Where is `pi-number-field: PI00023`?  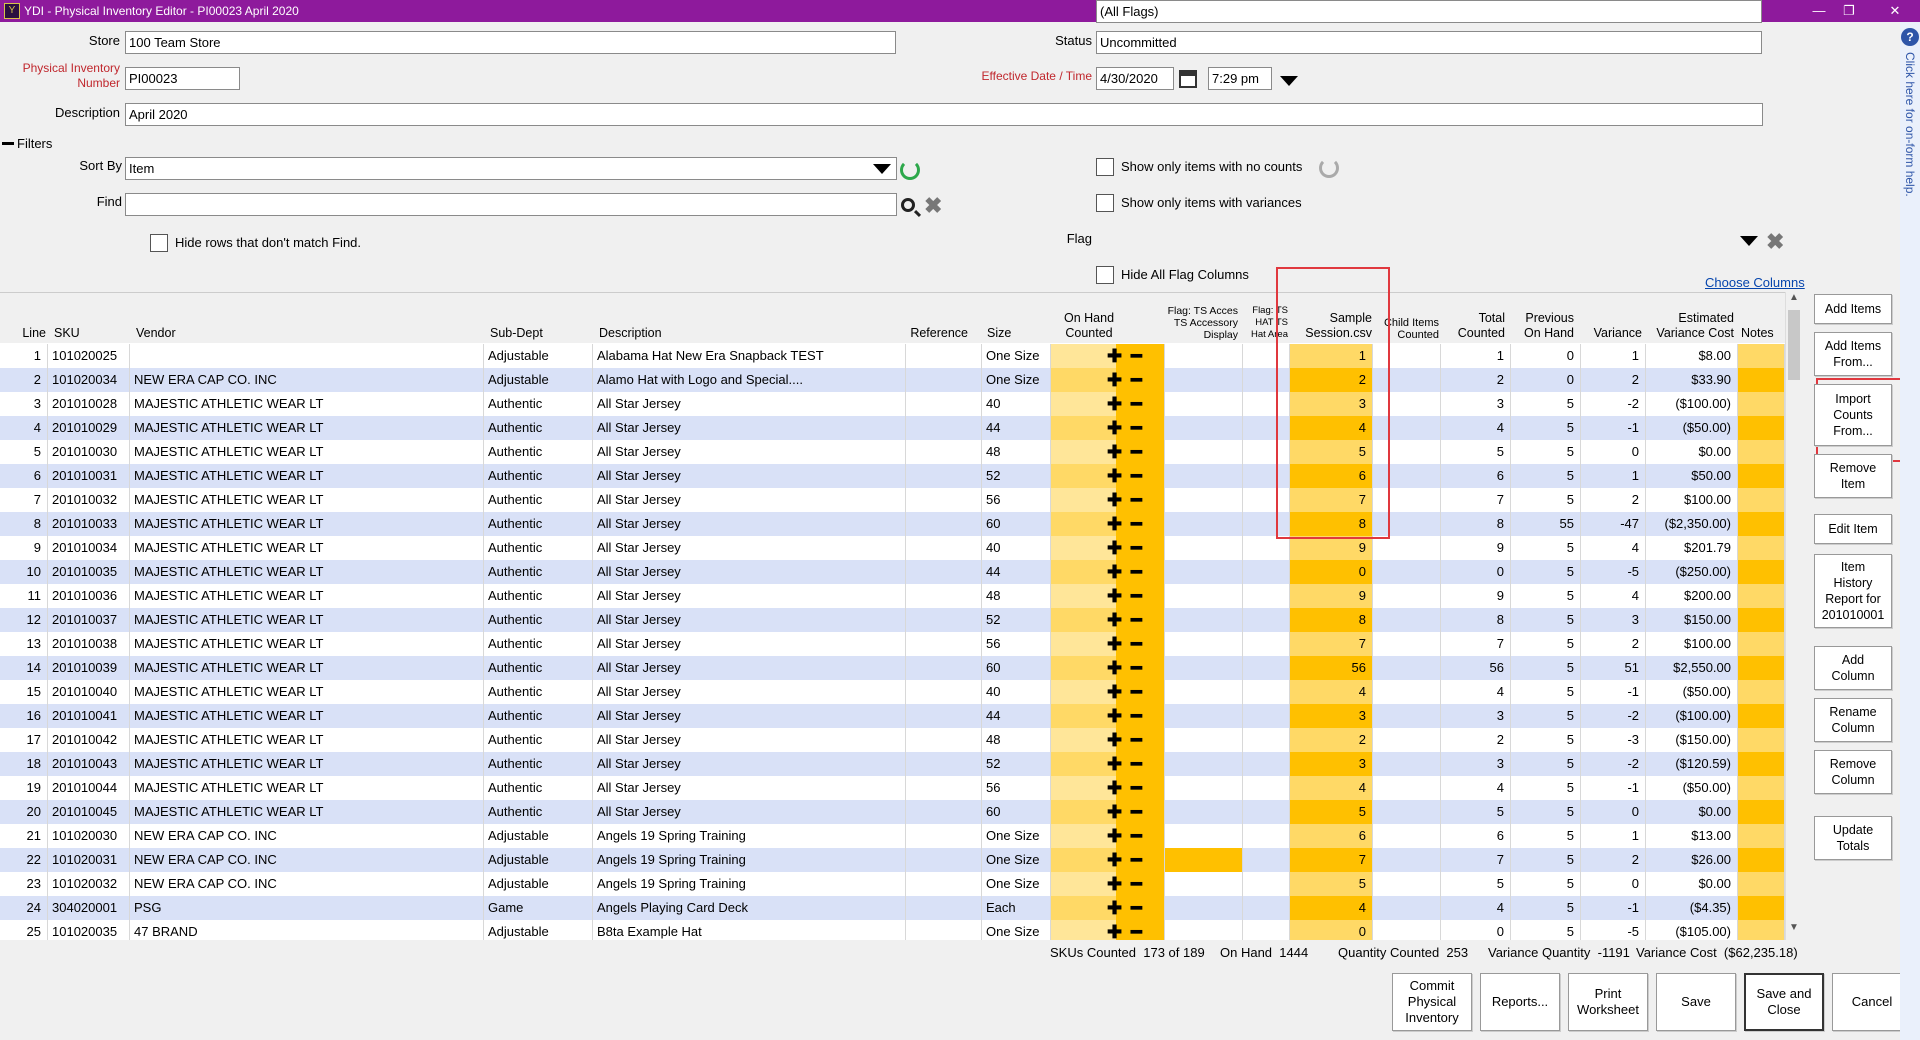
pi-number-field: PI00023 is located at coordinates (182, 78).